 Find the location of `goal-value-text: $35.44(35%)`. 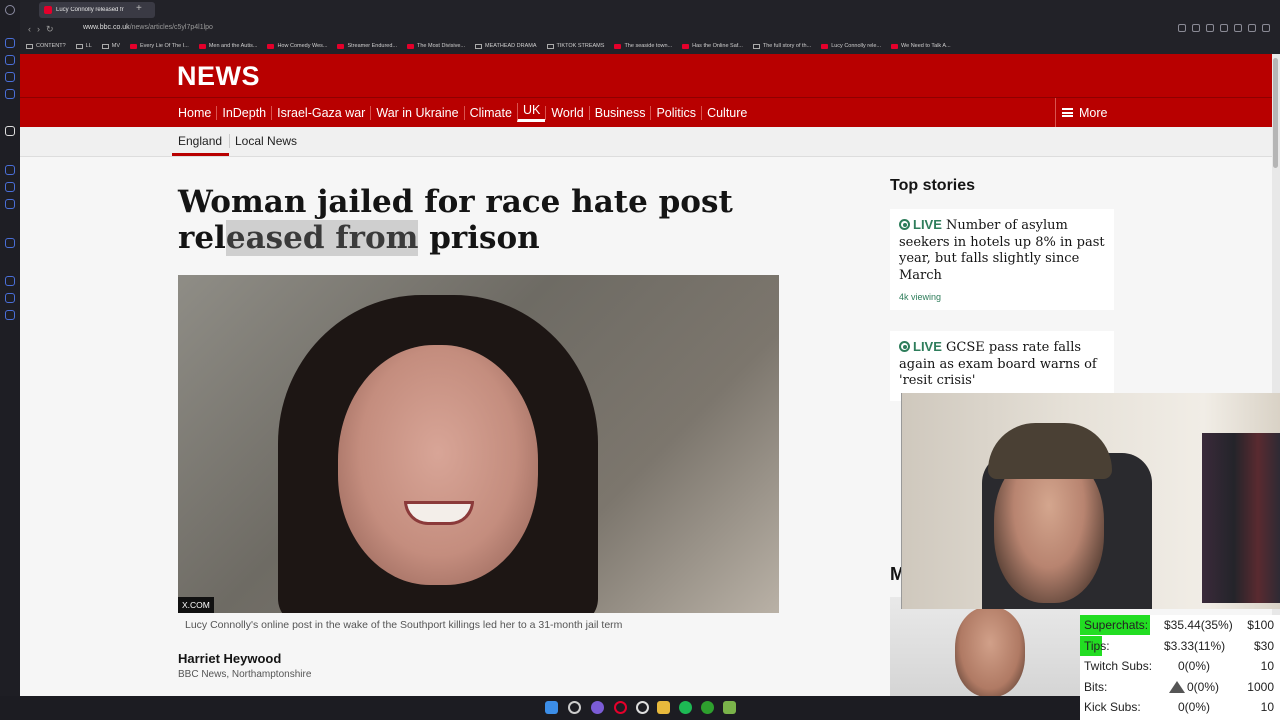

goal-value-text: $35.44(35%) is located at coordinates (1198, 625).